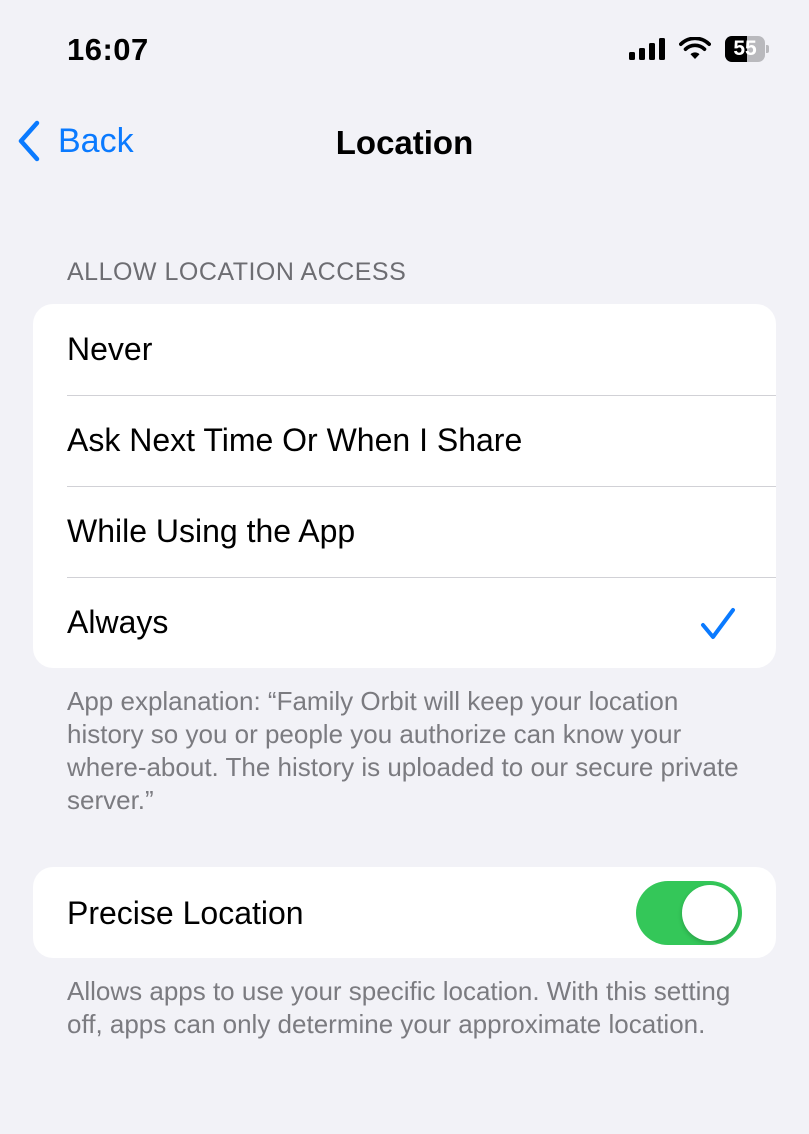 The height and width of the screenshot is (1134, 809). What do you see at coordinates (108, 49) in the screenshot?
I see `status-time: 16:07` at bounding box center [108, 49].